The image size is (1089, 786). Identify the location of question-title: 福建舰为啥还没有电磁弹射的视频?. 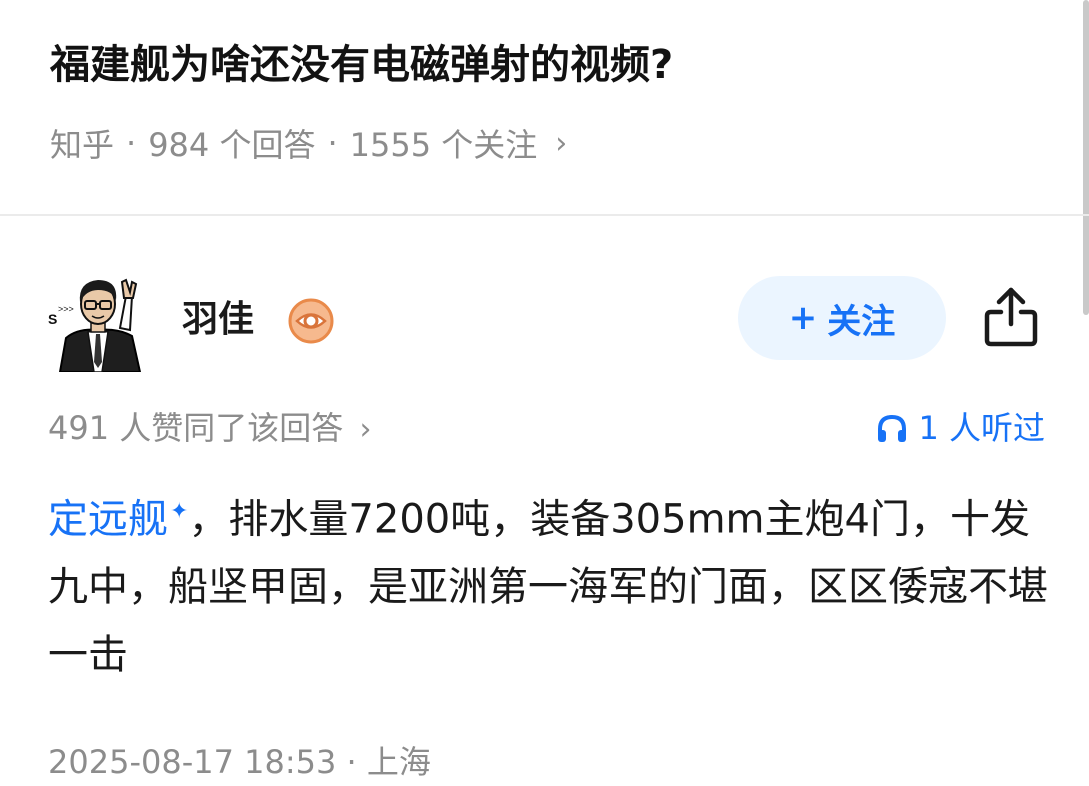
(540, 65).